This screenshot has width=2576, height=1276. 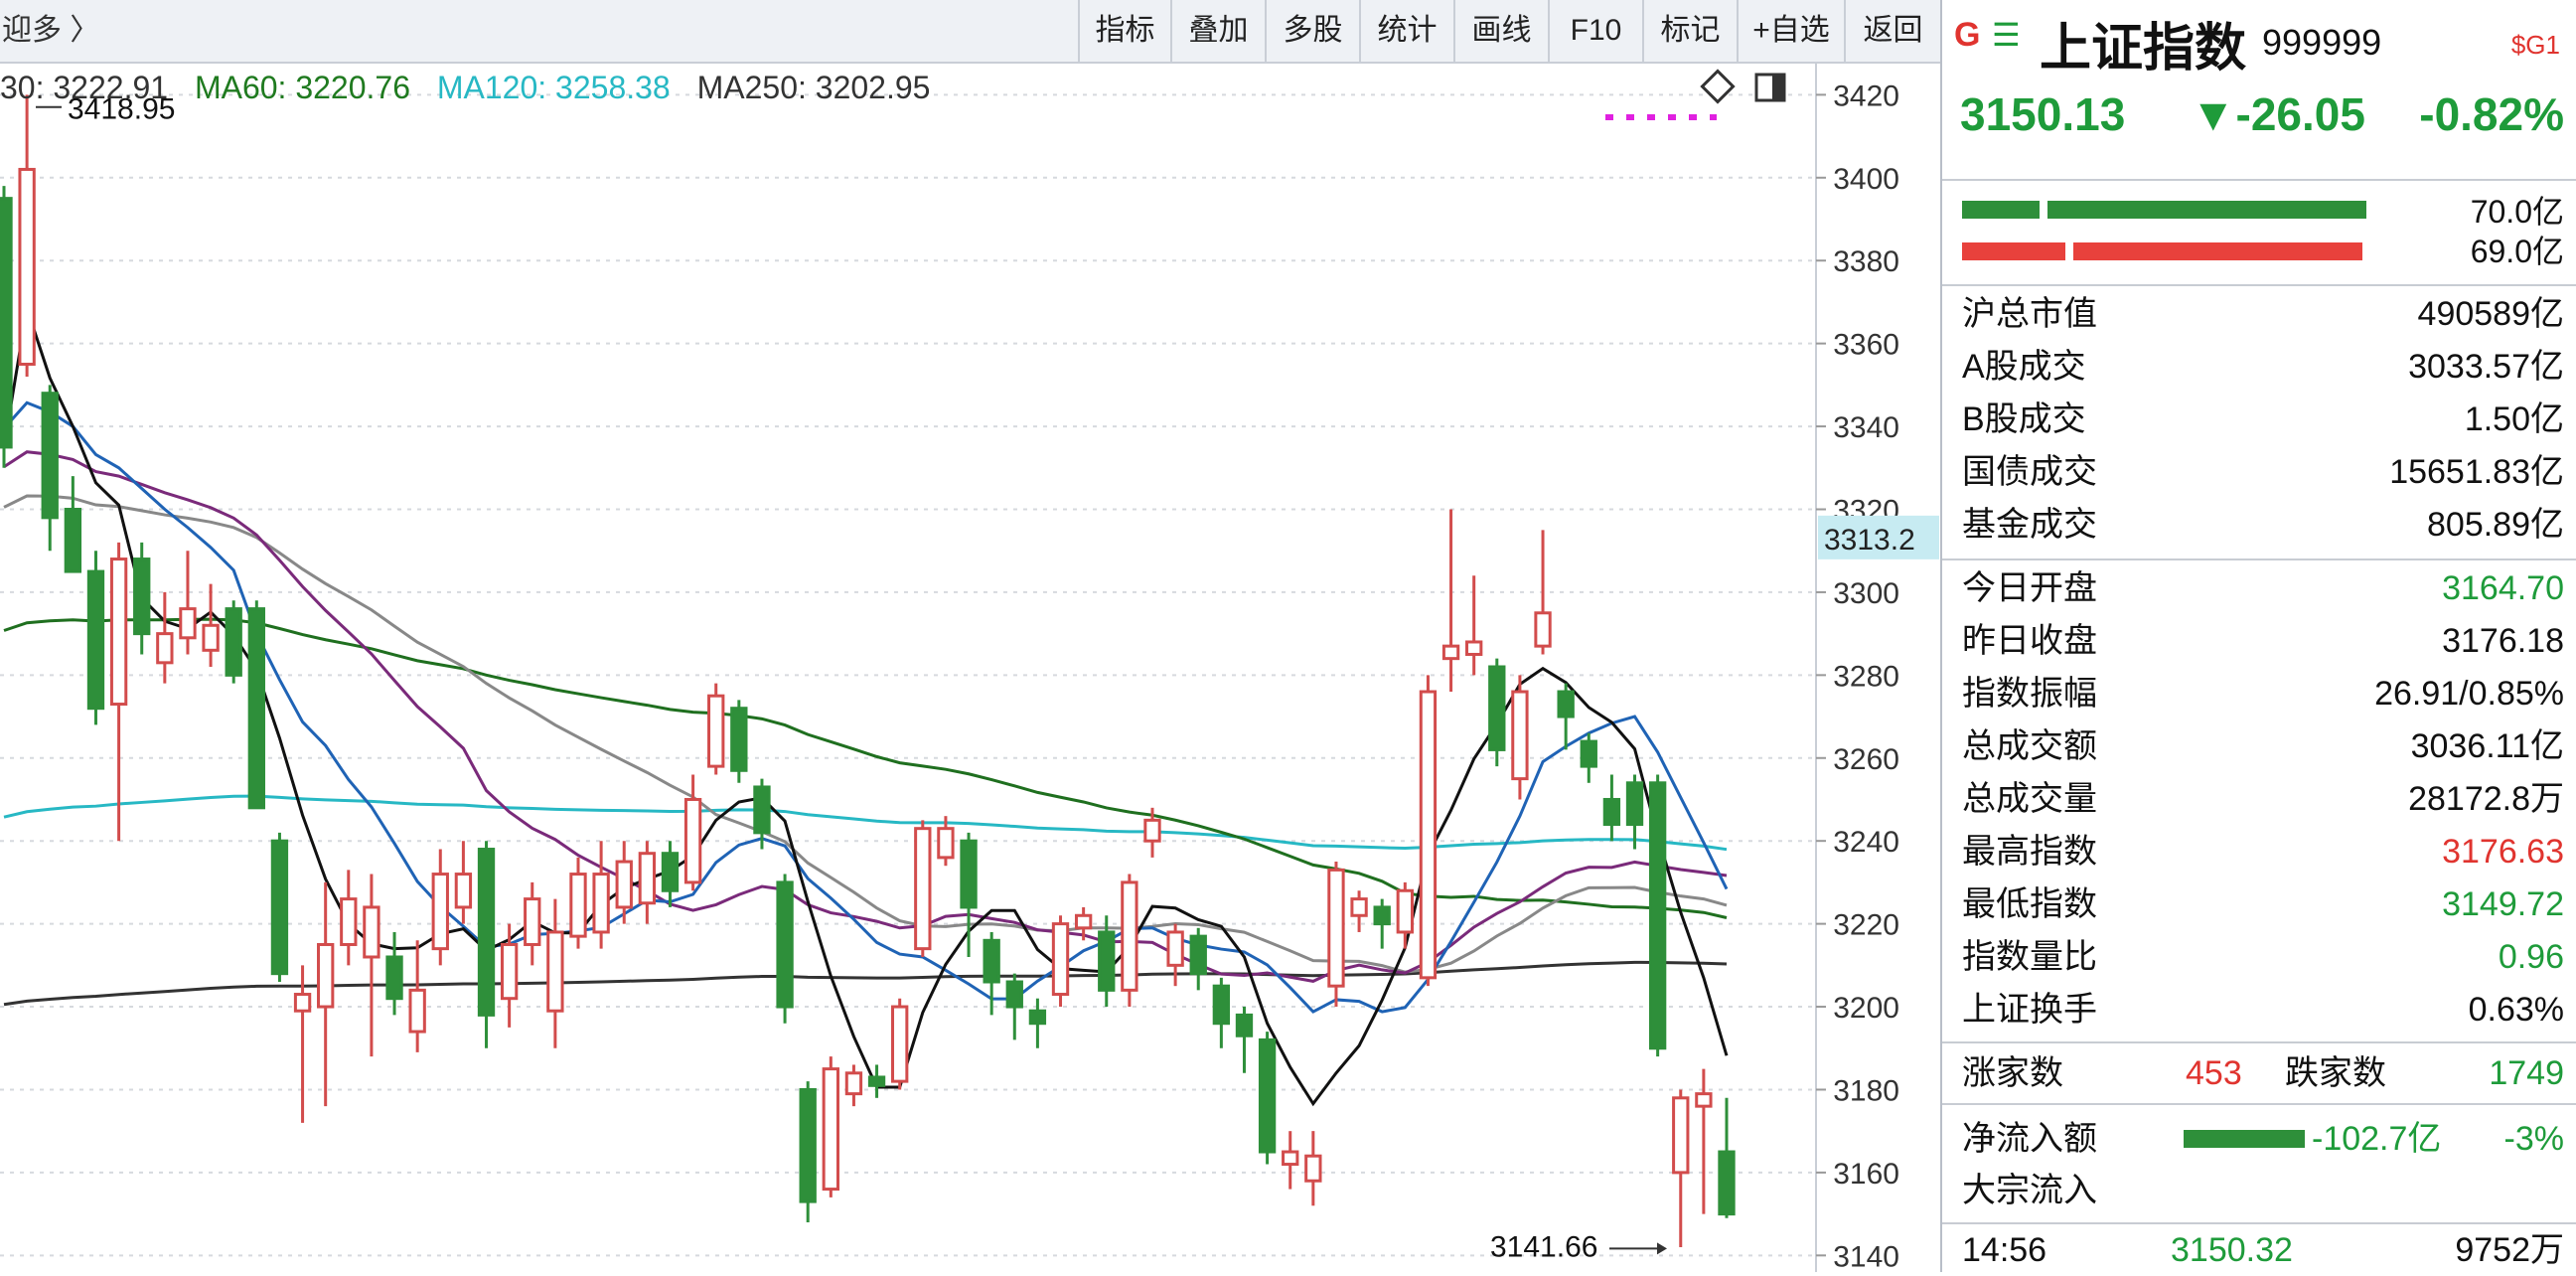 What do you see at coordinates (1124, 31) in the screenshot?
I see `indicator-button: 指标` at bounding box center [1124, 31].